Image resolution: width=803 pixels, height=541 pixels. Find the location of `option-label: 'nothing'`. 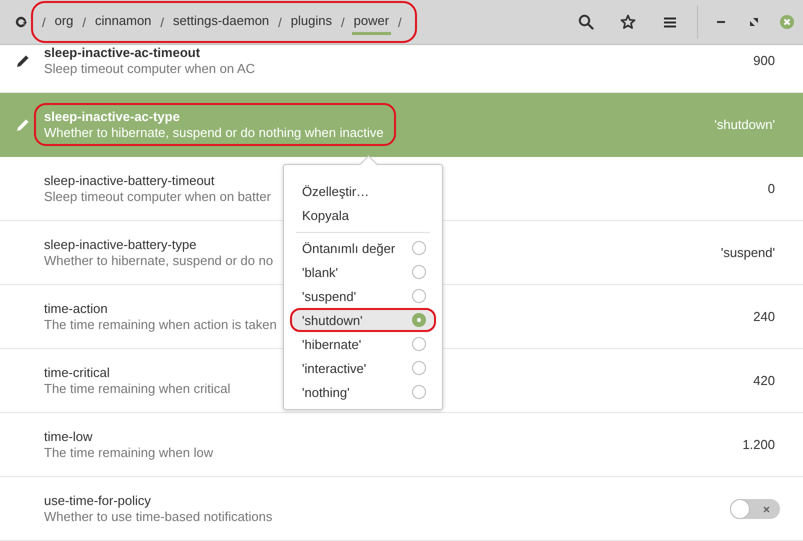

option-label: 'nothing' is located at coordinates (326, 392).